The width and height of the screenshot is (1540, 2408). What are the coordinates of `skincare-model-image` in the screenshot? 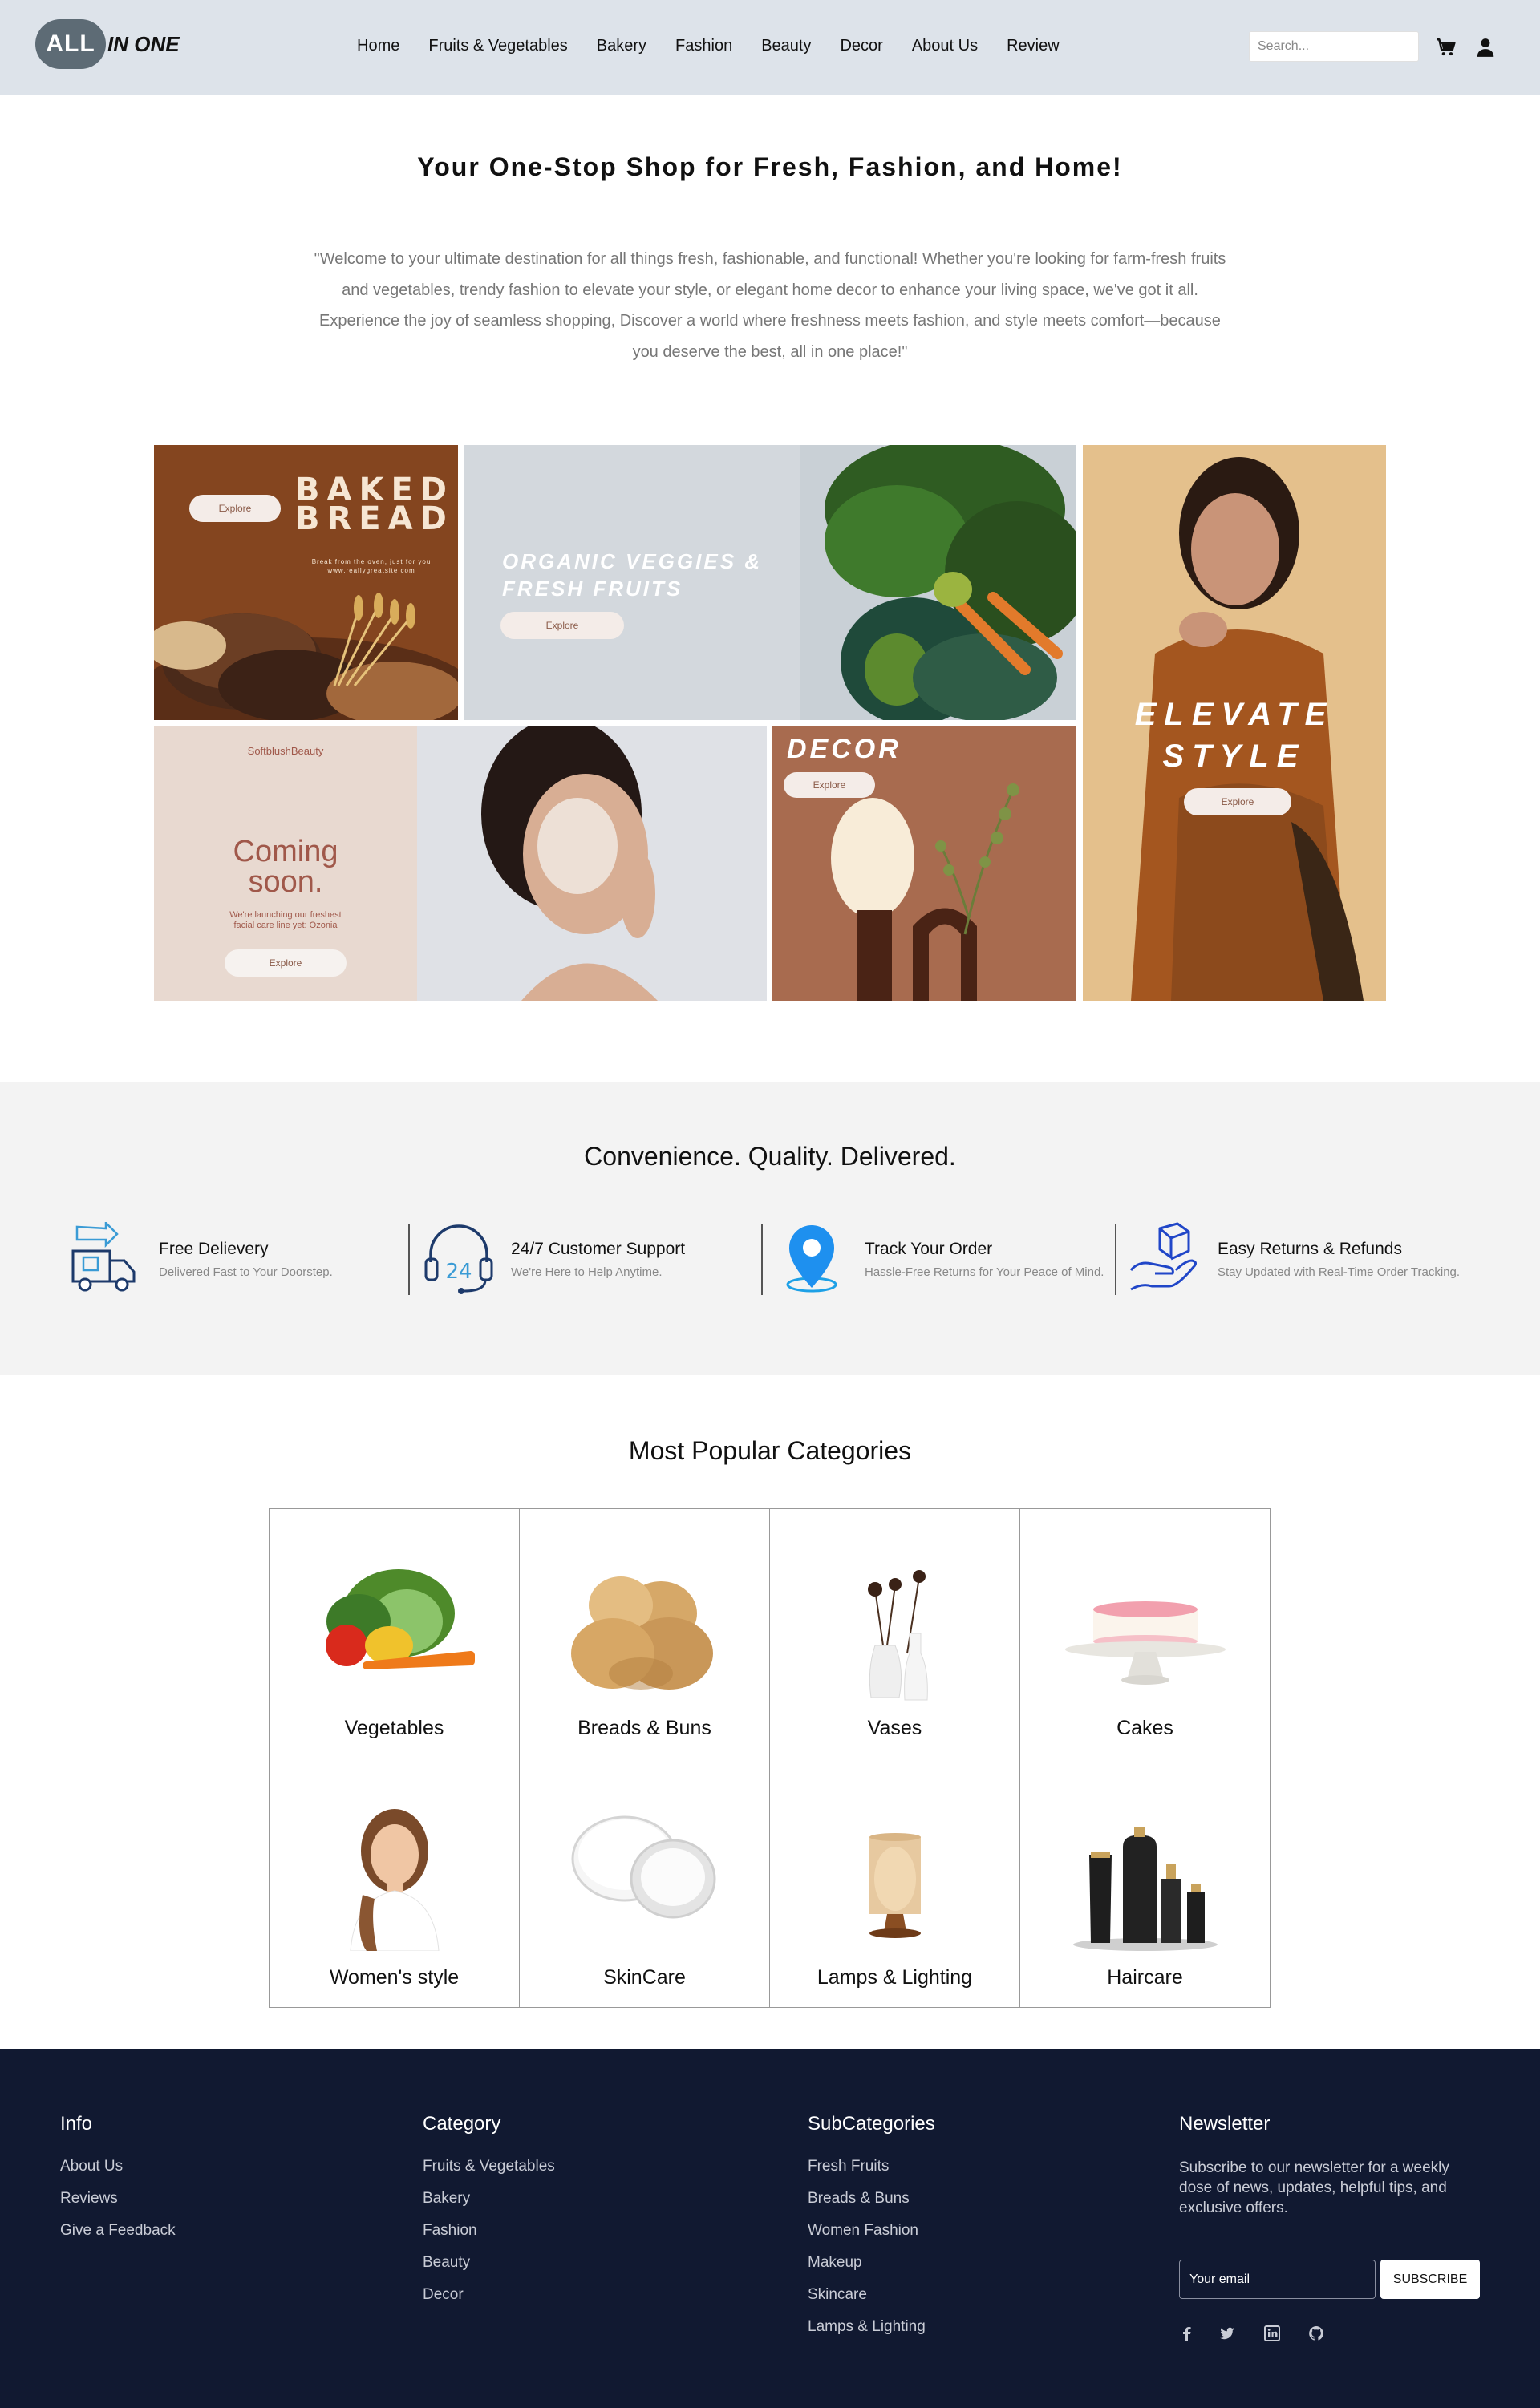 It's located at (569, 863).